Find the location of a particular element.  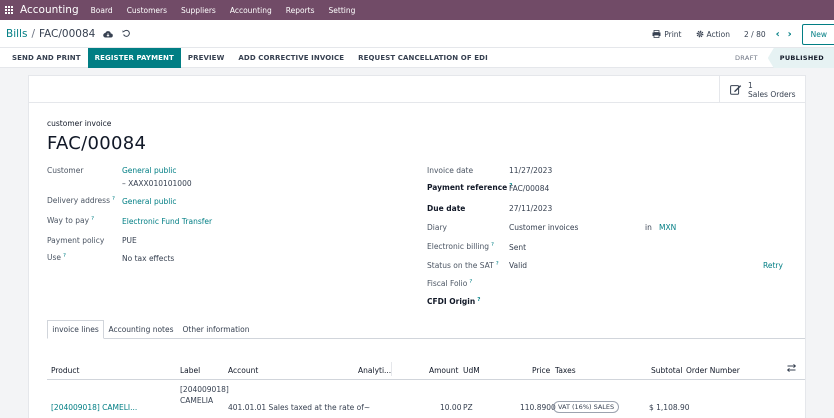

use-label: Use? is located at coordinates (56, 257).